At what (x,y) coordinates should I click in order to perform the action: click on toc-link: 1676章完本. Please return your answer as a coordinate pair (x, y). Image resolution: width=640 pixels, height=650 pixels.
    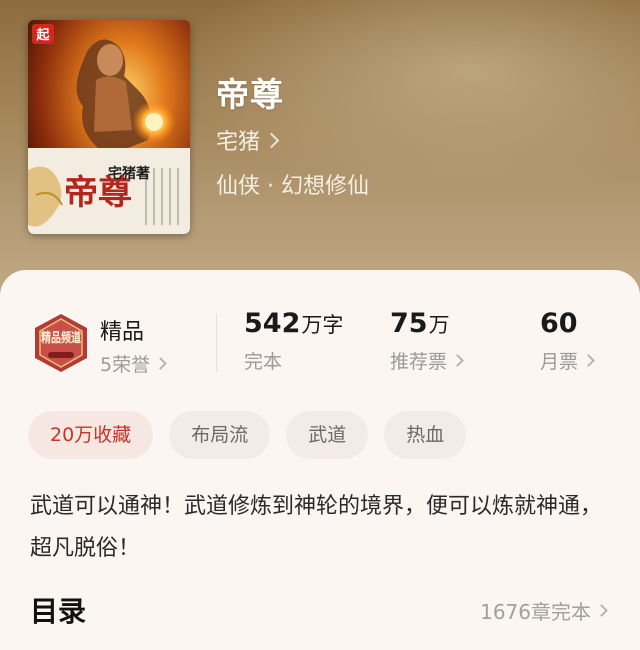
    Looking at the image, I should click on (544, 610).